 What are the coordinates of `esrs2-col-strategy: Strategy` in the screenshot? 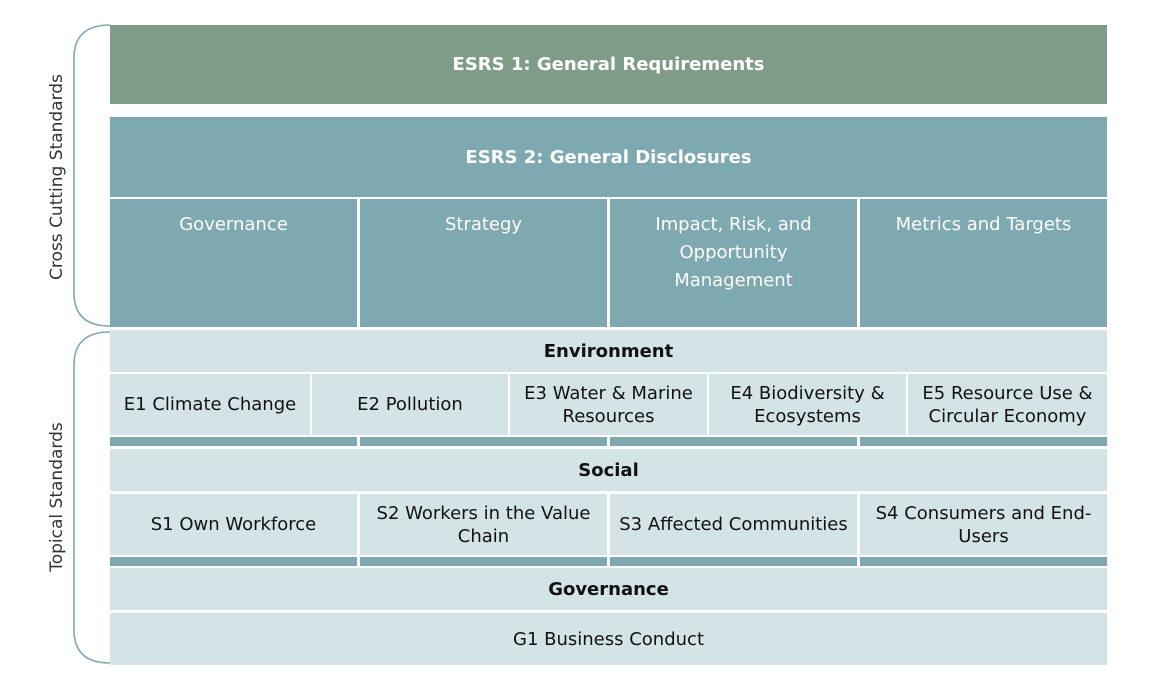 It's located at (483, 263).